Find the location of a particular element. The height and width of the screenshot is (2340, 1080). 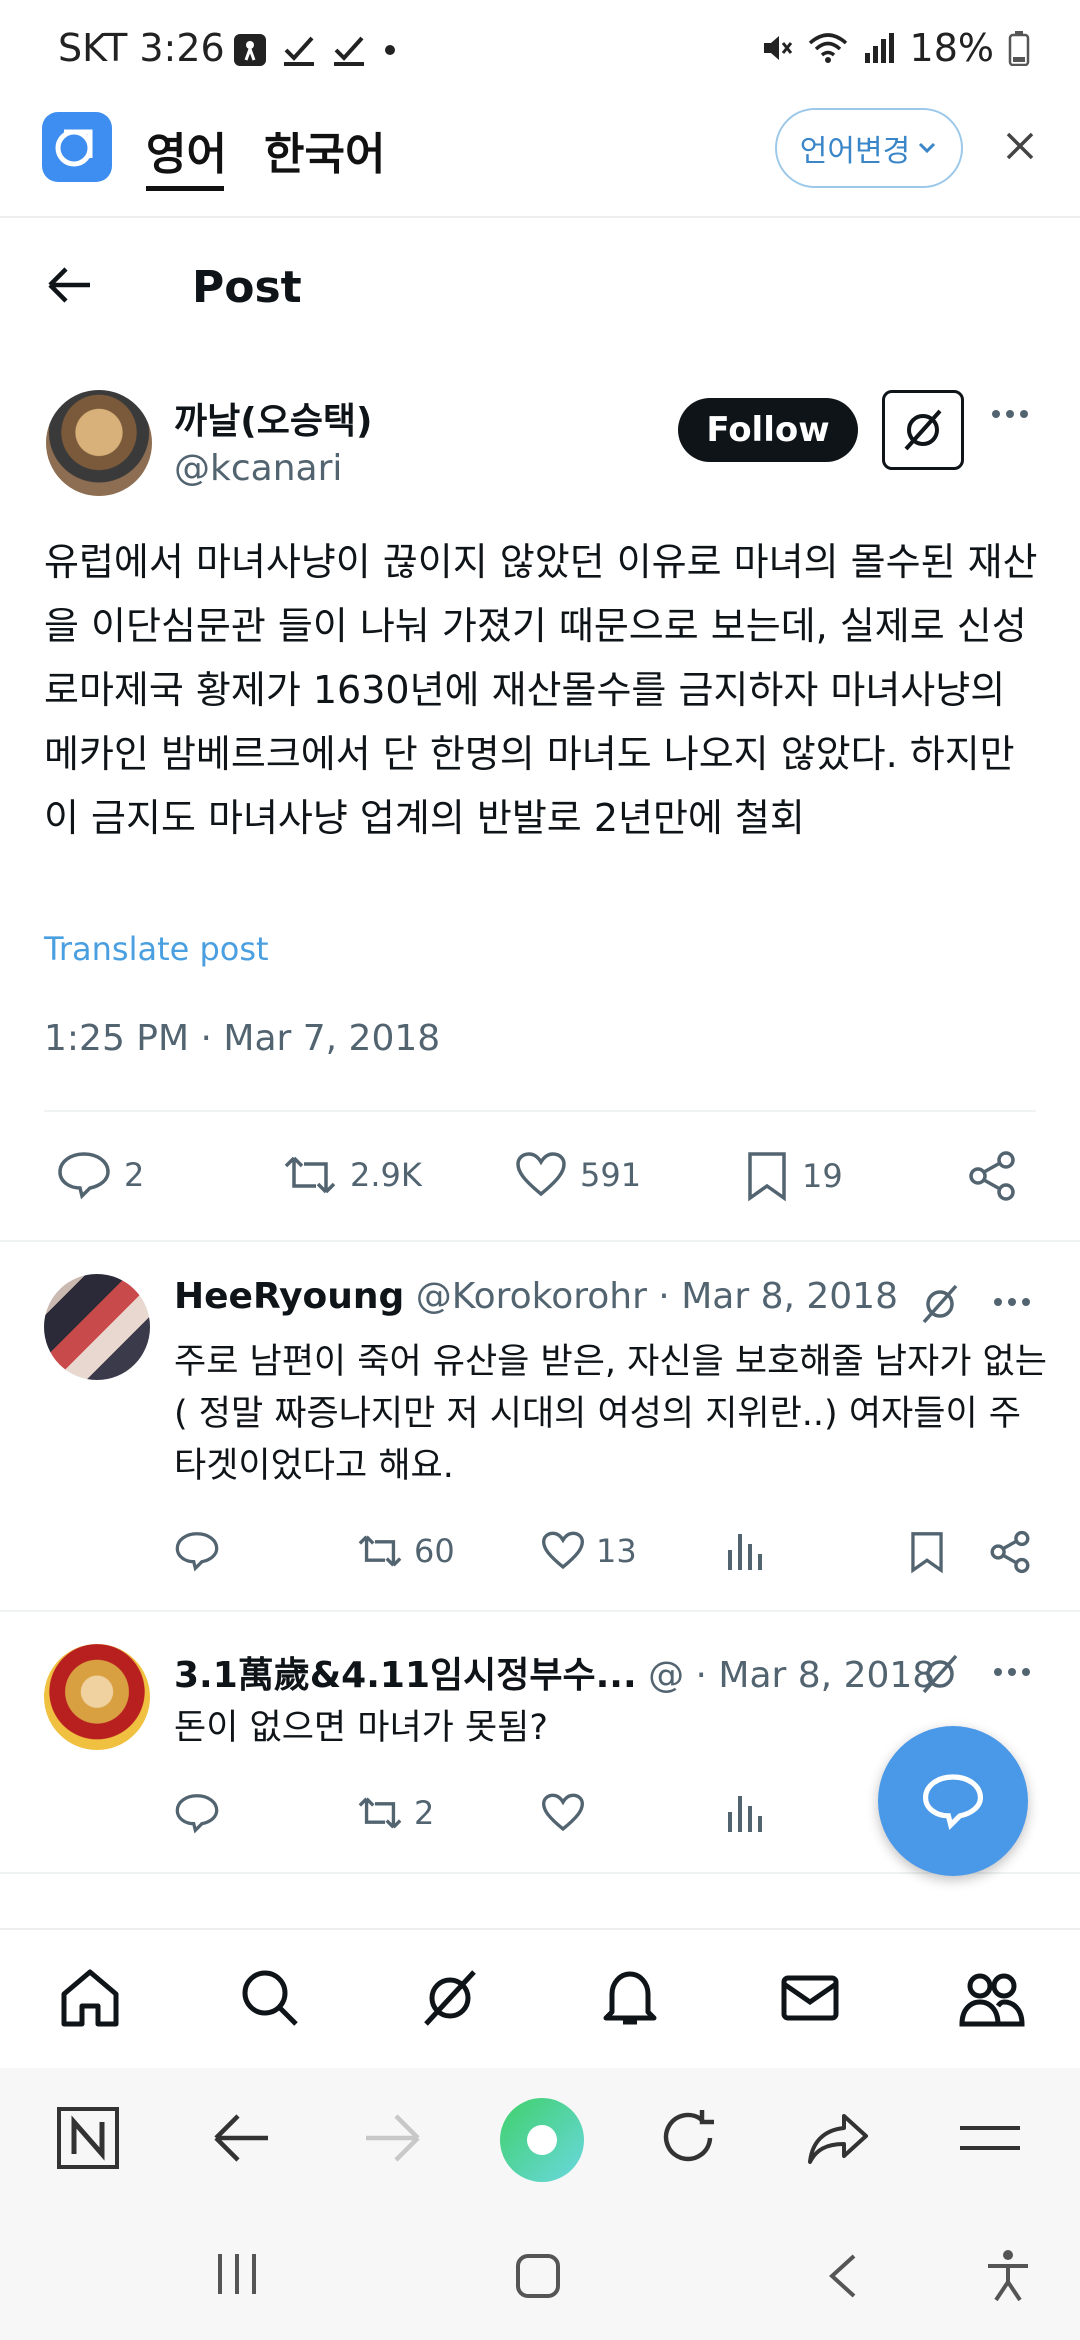

compose-reply-fab is located at coordinates (953, 1801).